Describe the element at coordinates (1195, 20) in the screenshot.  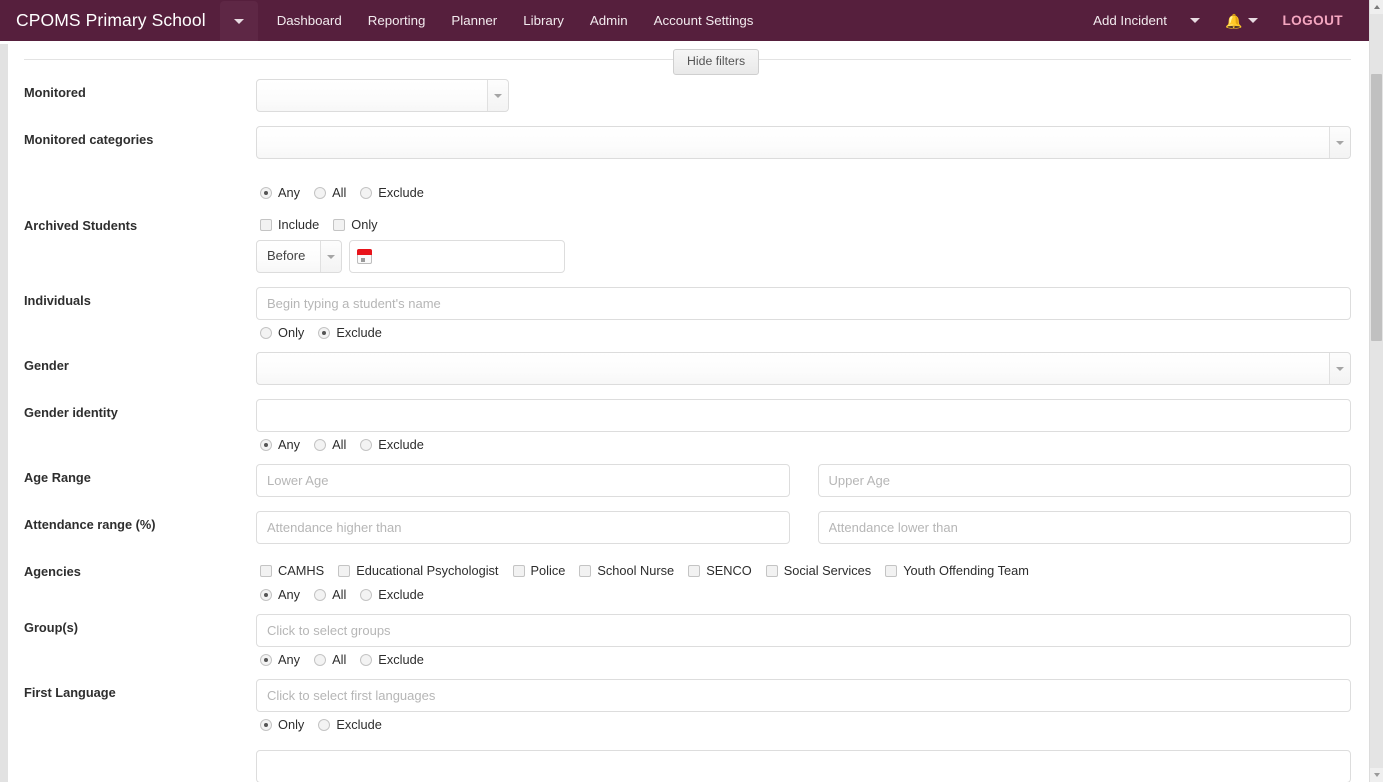
I see `add-incident-dropdown-toggle` at that location.